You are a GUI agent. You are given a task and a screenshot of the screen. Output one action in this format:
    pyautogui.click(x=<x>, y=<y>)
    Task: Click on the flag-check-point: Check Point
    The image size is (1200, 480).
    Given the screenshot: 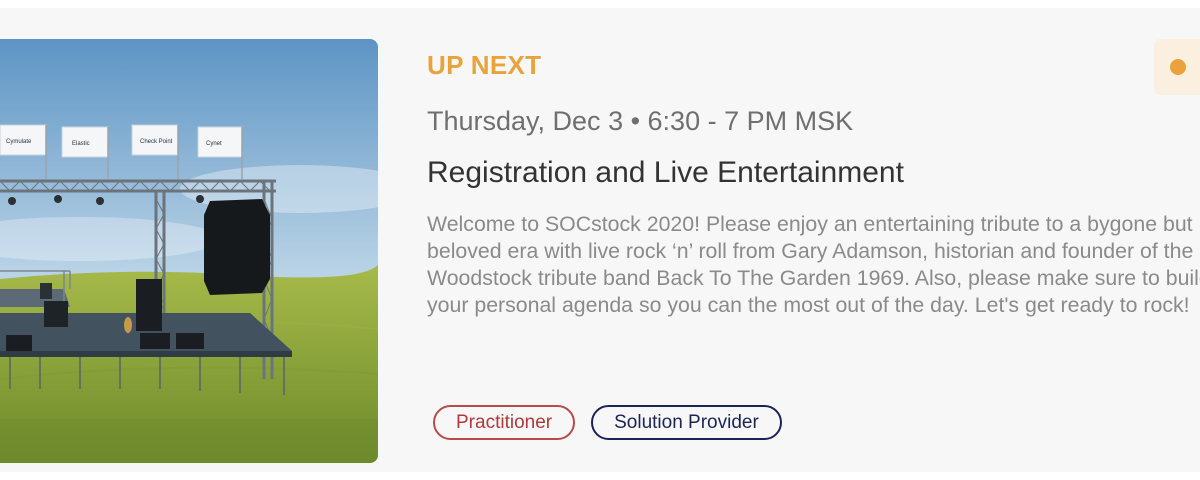 What is the action you would take?
    pyautogui.click(x=156, y=142)
    